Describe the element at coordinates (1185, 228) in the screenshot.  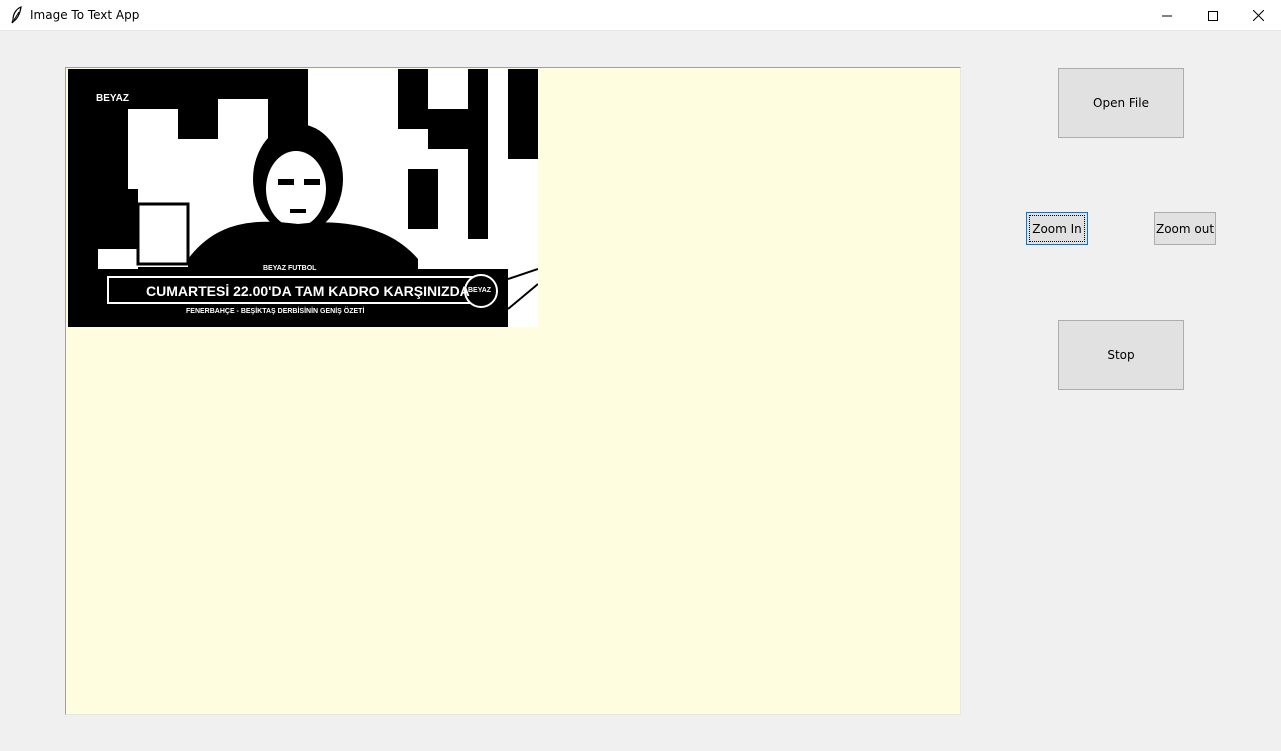
I see `zoom-out-button: Zoom out` at that location.